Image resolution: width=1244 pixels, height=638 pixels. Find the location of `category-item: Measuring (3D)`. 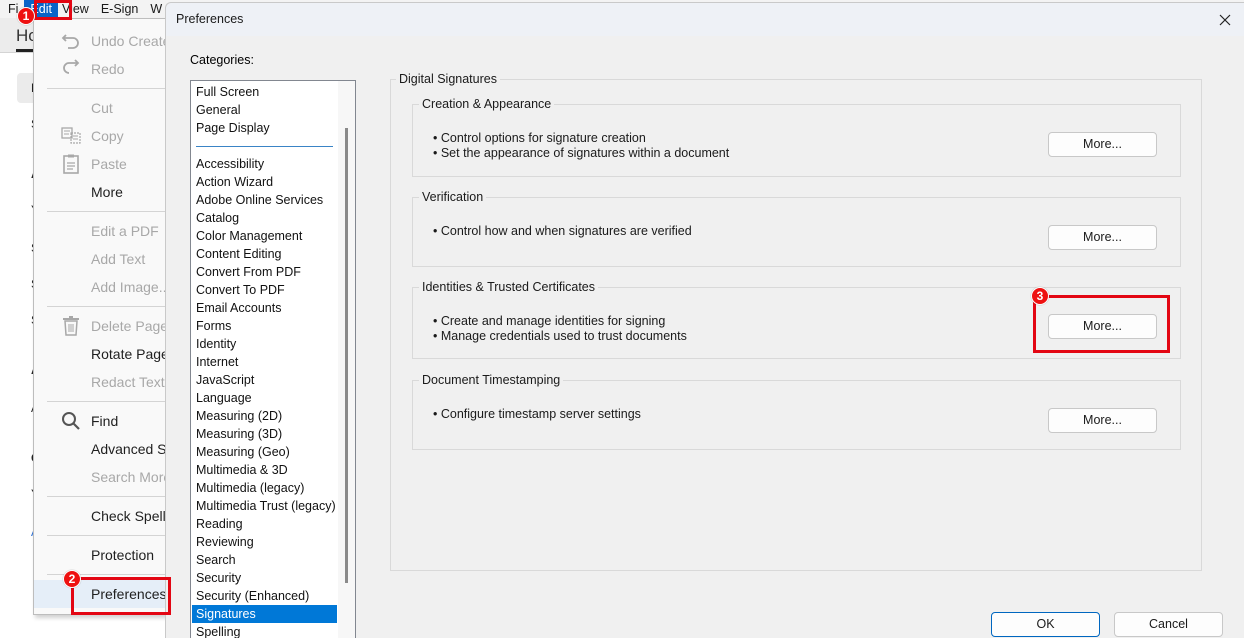

category-item: Measuring (3D) is located at coordinates (264, 434).